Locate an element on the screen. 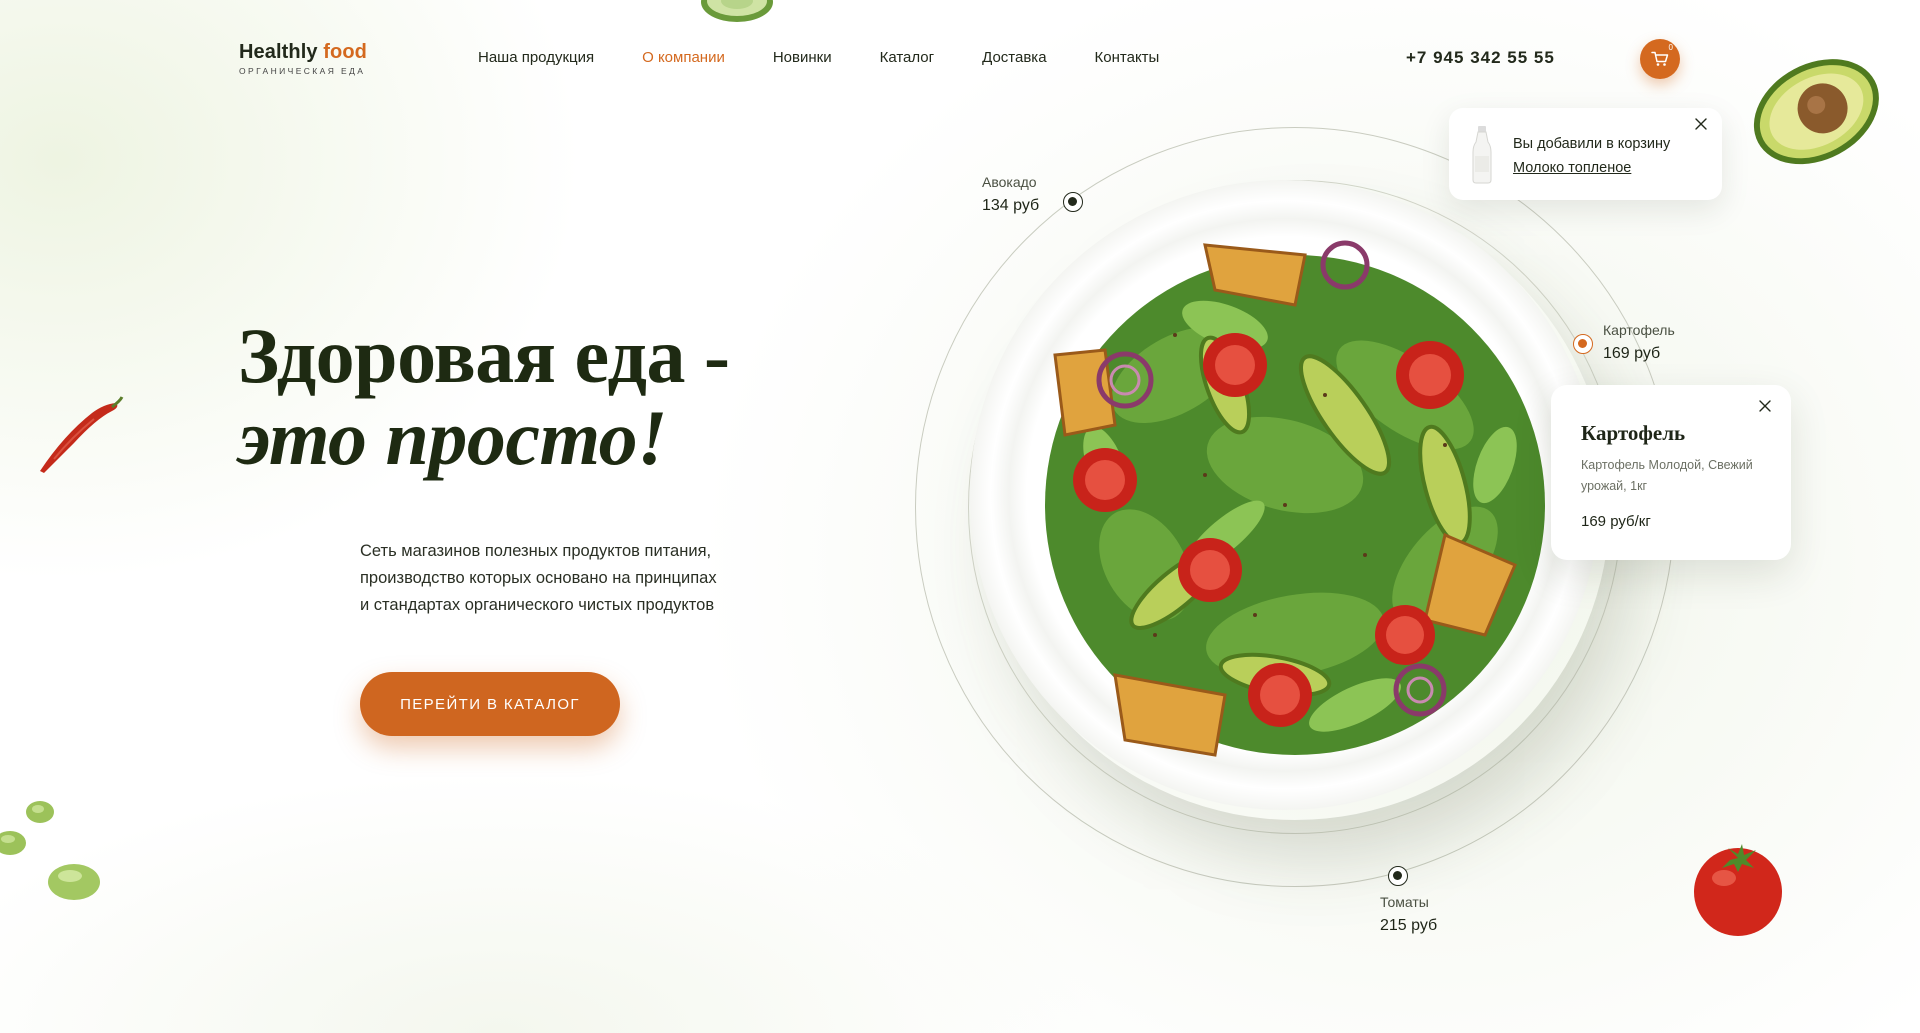  toast-product-link: Молоко топленое is located at coordinates (1591, 168).